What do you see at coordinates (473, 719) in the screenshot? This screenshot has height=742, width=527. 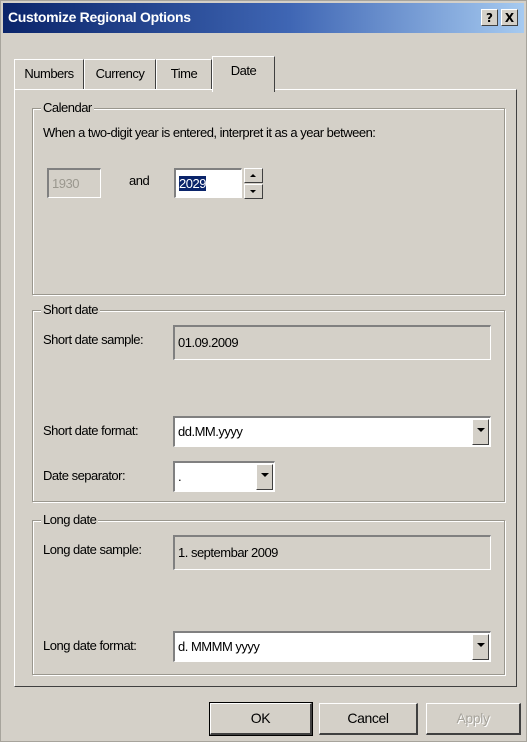 I see `apply-button: Apply` at bounding box center [473, 719].